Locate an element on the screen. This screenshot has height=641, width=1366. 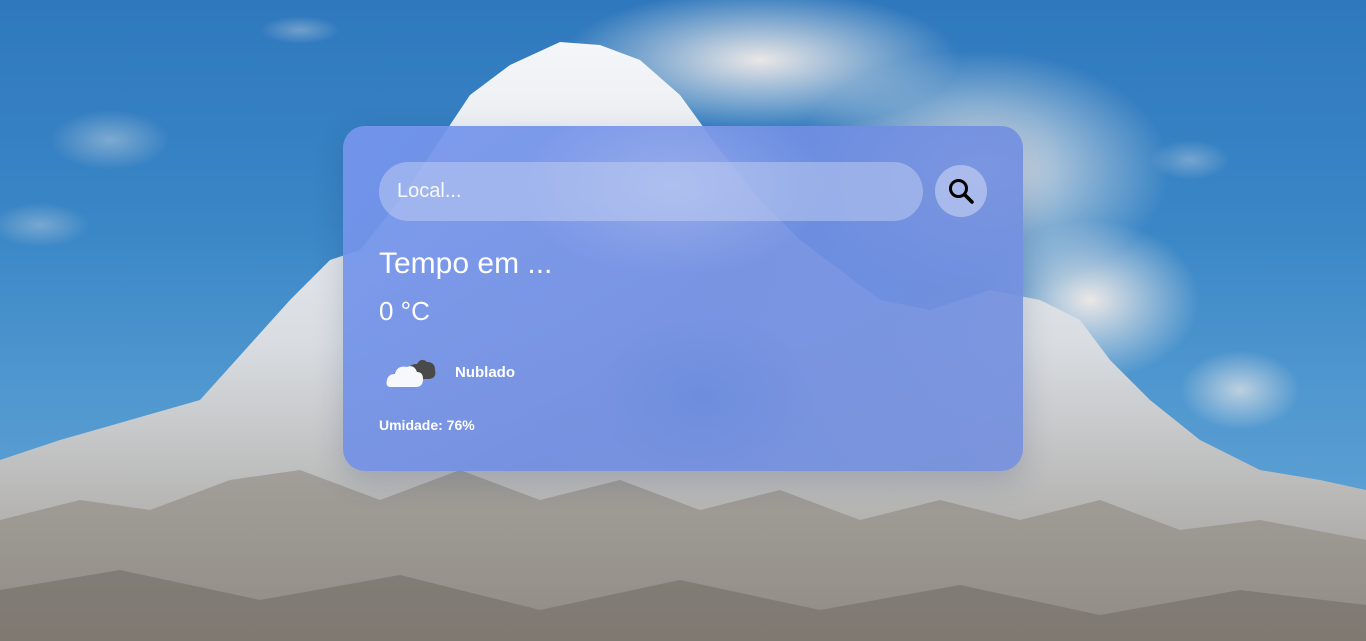
cloudy-icon is located at coordinates (411, 373).